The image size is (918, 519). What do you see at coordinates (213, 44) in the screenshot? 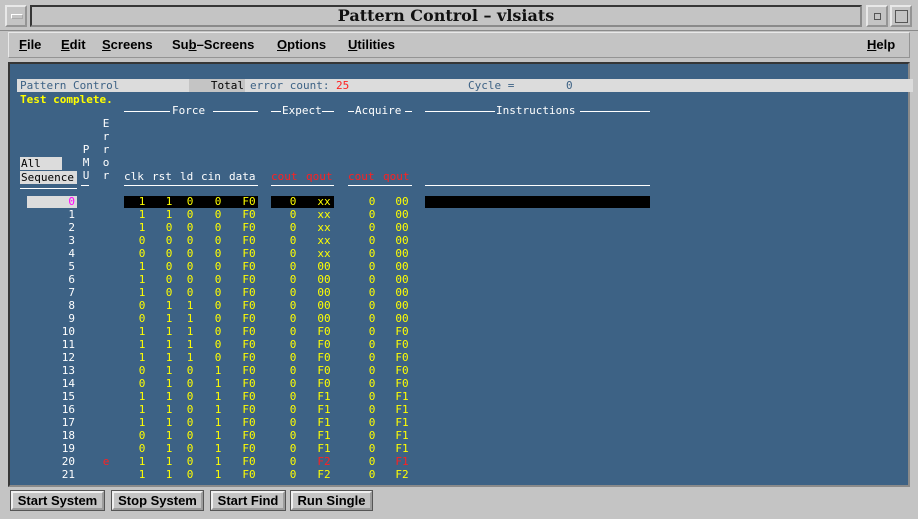
I see `menu-sub-screens: Sub–Screens` at bounding box center [213, 44].